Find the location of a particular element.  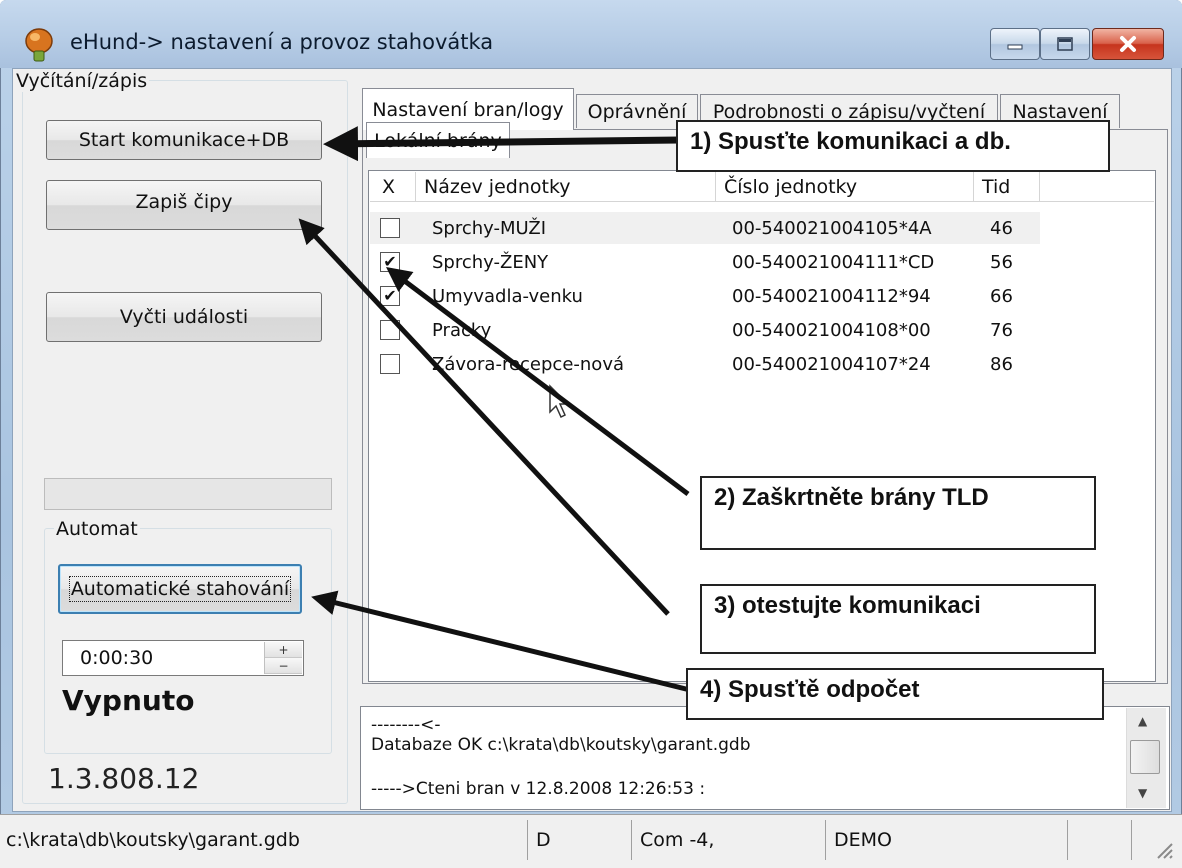

version-label: 1.3.808.12 is located at coordinates (124, 778).